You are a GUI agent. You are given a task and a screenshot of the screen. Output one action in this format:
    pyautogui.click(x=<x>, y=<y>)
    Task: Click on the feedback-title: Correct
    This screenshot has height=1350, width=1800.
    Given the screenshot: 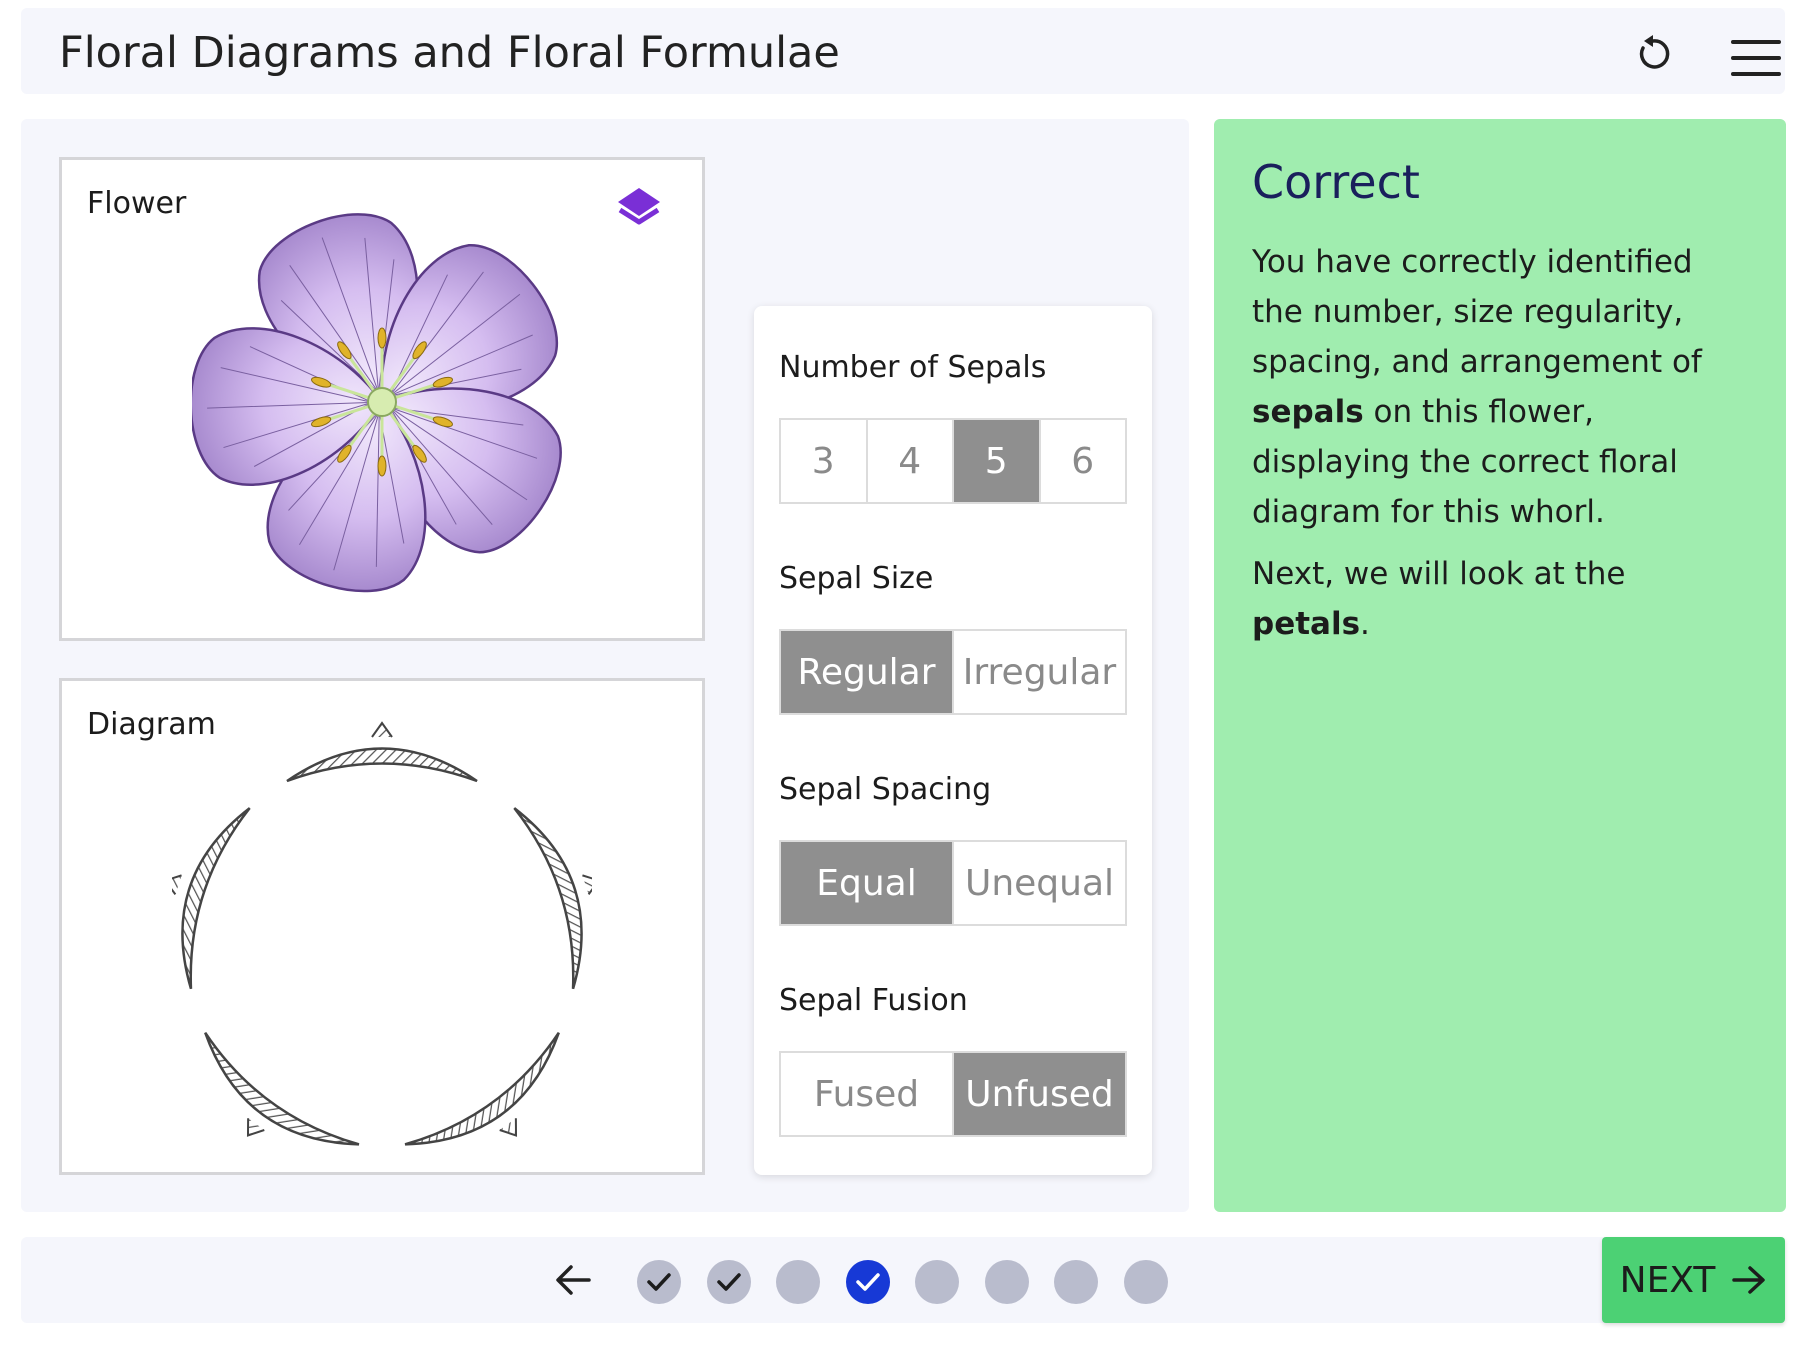 What is the action you would take?
    pyautogui.click(x=1336, y=182)
    